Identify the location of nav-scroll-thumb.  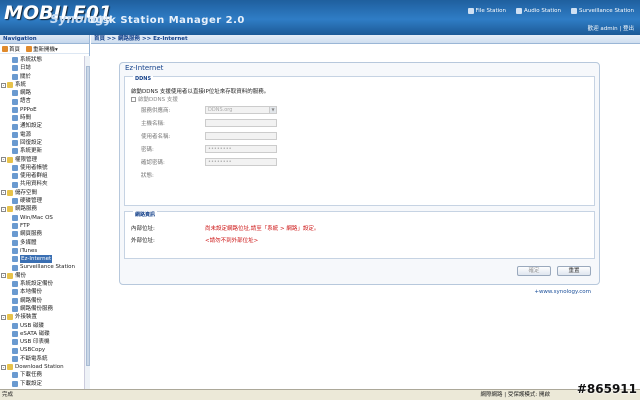
(88, 216).